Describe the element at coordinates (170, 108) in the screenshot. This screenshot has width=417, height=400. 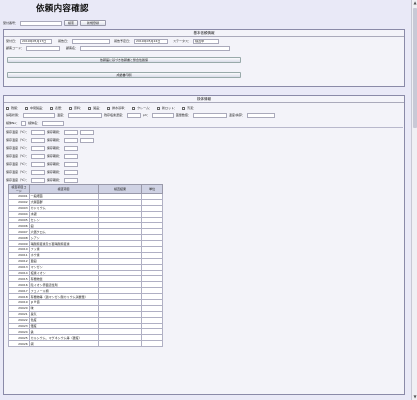
I see `new-lot-label: 新ロット：` at that location.